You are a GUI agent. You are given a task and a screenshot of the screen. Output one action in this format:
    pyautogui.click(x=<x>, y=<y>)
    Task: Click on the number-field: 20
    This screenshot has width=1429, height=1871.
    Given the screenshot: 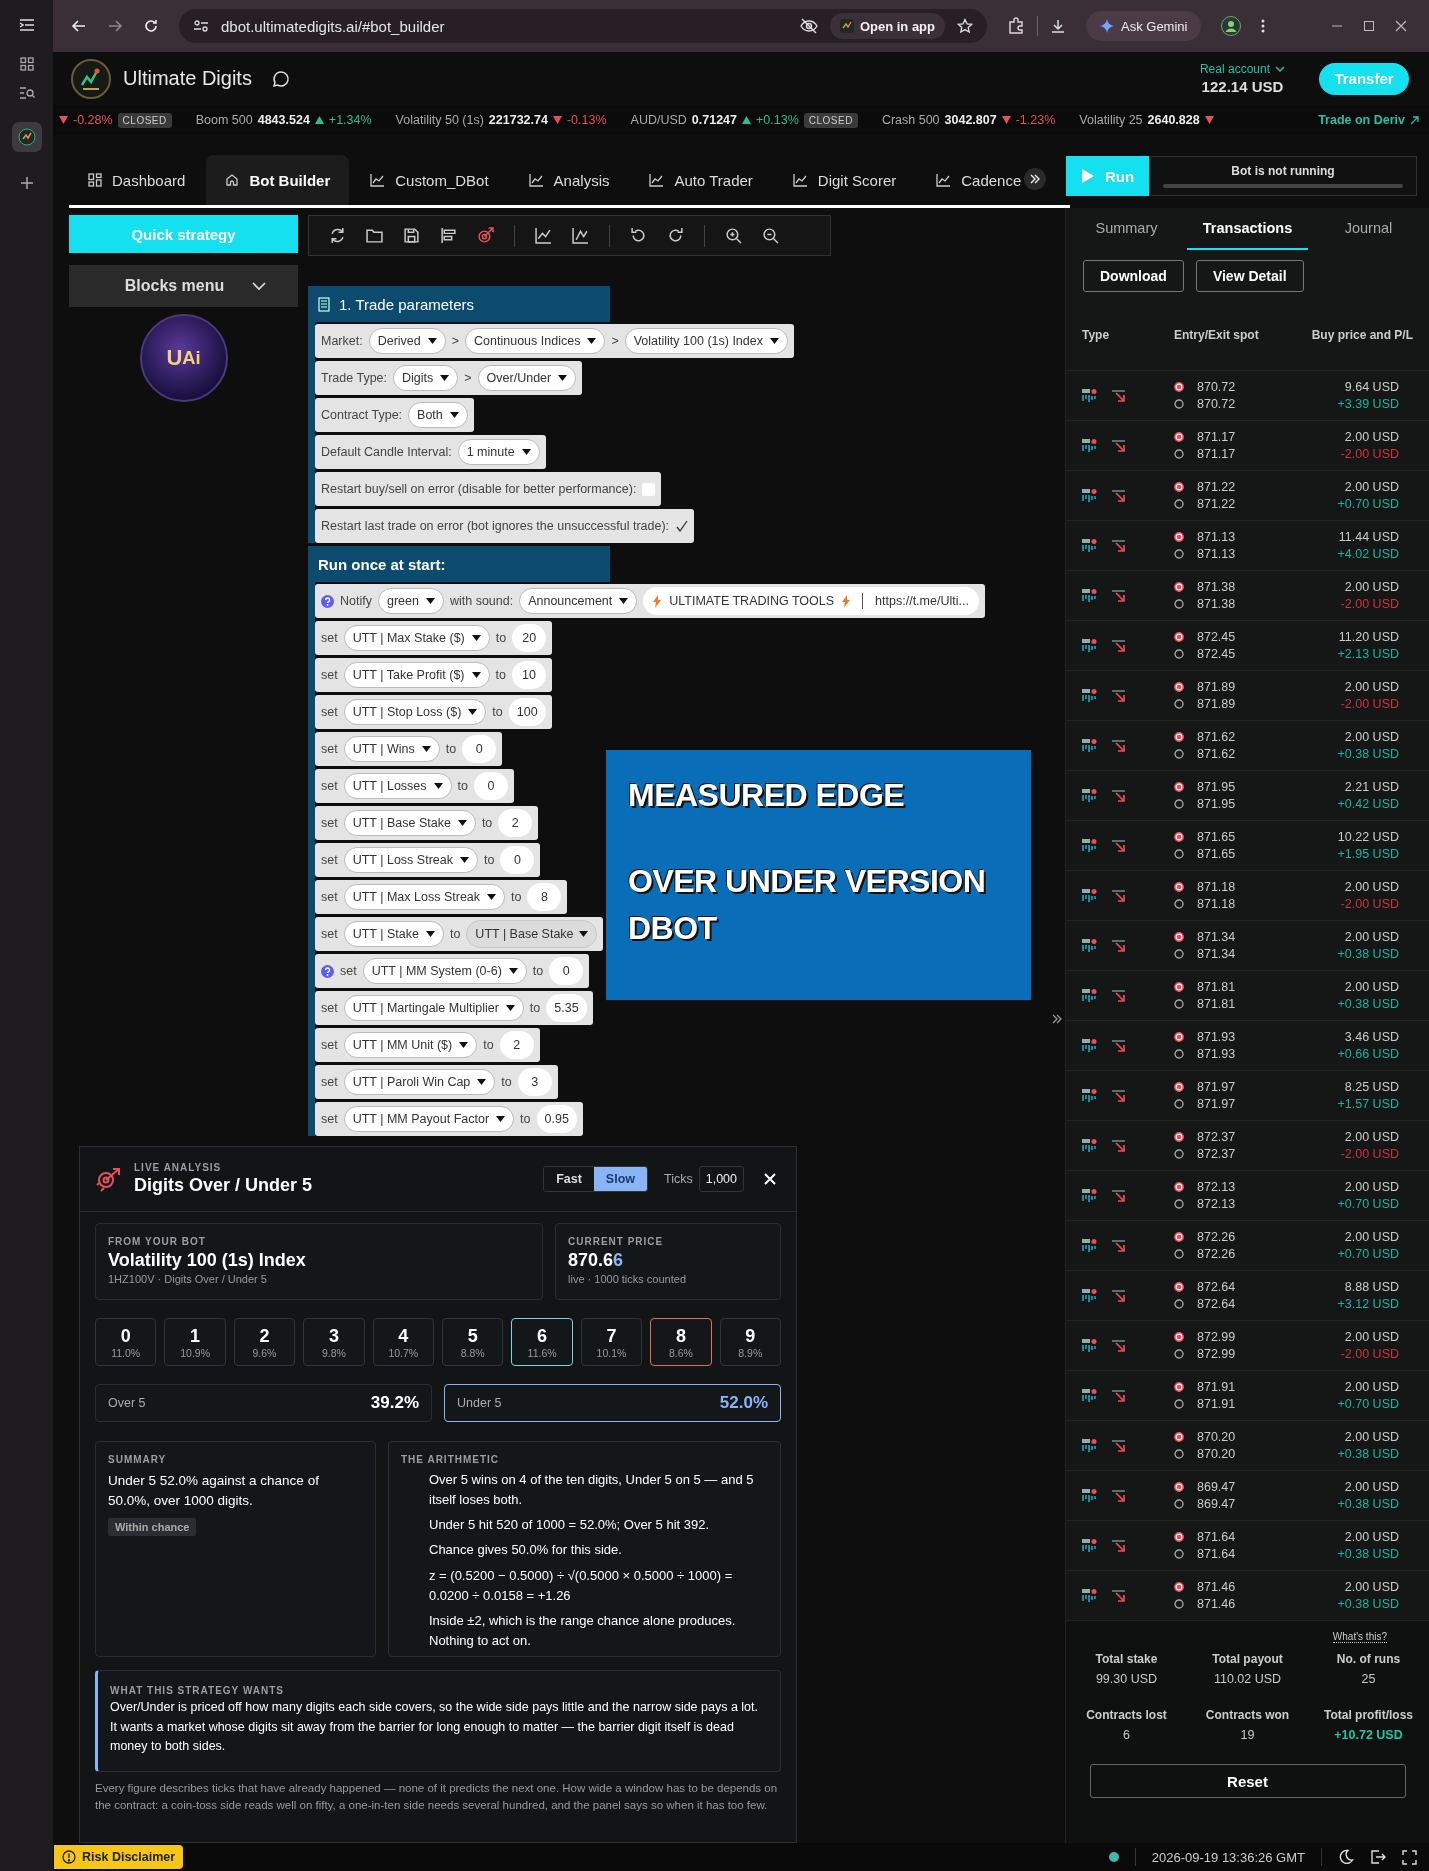 What is the action you would take?
    pyautogui.click(x=529, y=638)
    